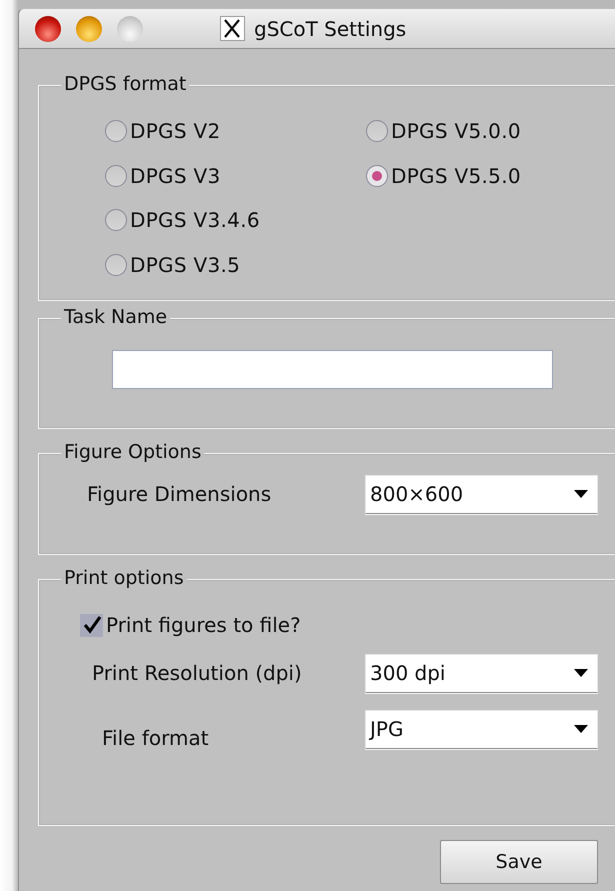  I want to click on radio-option: DPGS V5.5.0, so click(490, 176).